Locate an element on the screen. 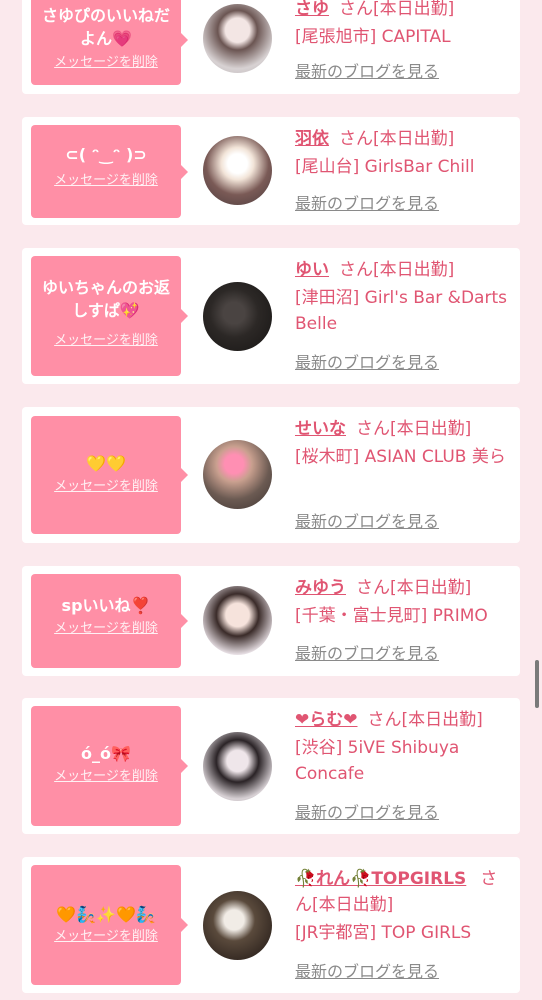 The image size is (542, 1000). message-text: ⊂( ᵔ‿ᵔ )⊃ is located at coordinates (106, 154).